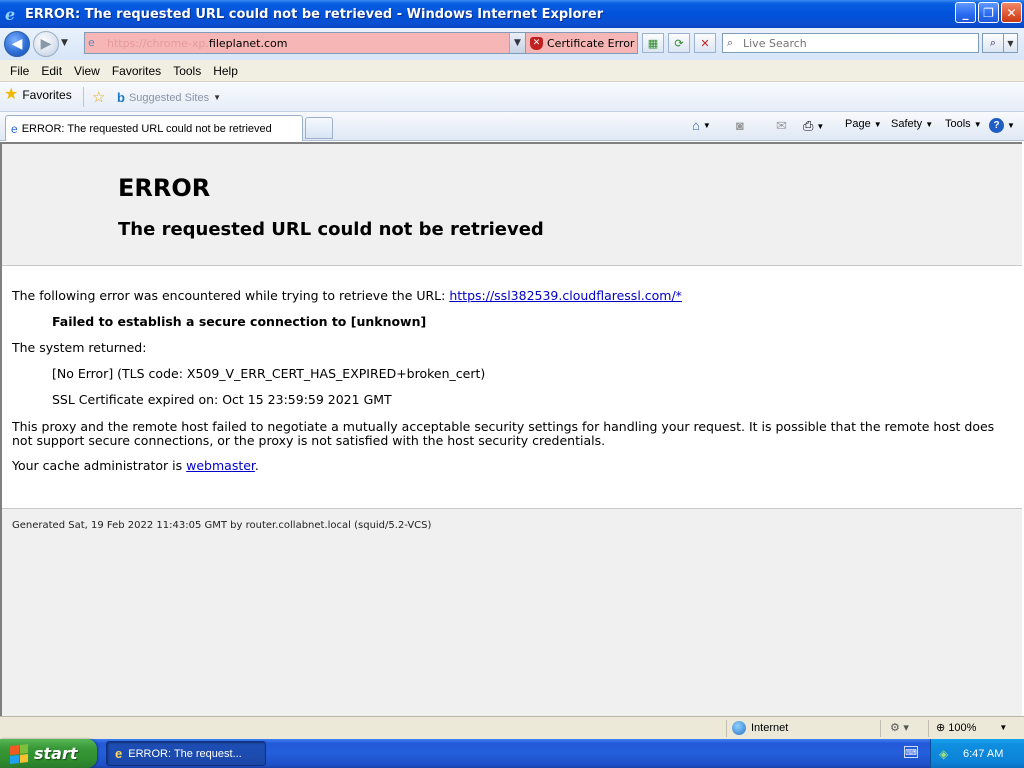 The height and width of the screenshot is (768, 1024). What do you see at coordinates (1011, 12) in the screenshot?
I see `close-button: ✕` at bounding box center [1011, 12].